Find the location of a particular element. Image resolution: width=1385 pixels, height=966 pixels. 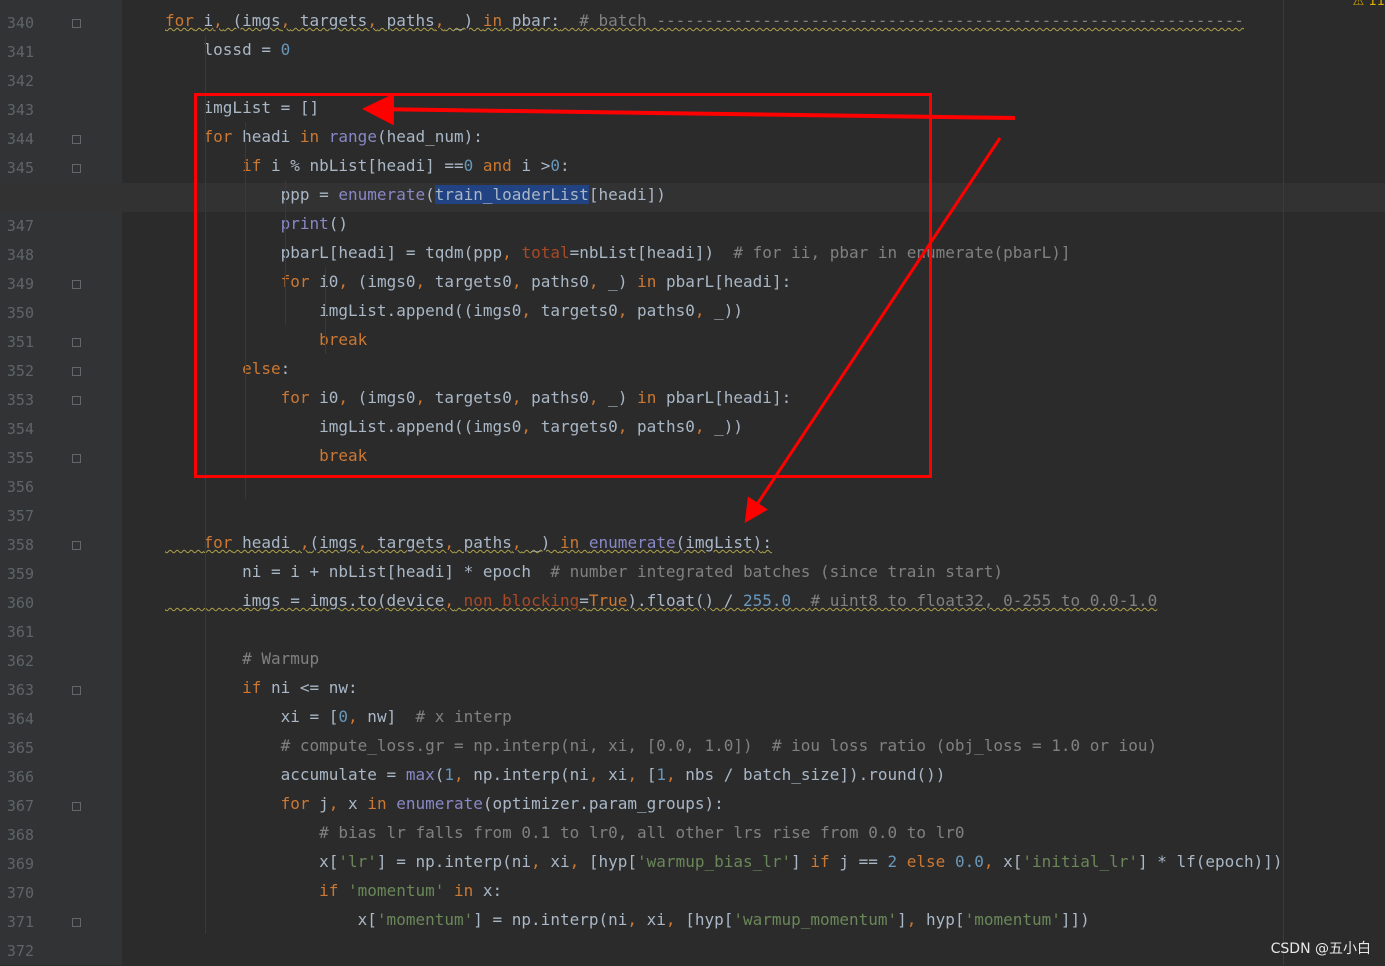

arrow-to-for-loop is located at coordinates (873, 330).